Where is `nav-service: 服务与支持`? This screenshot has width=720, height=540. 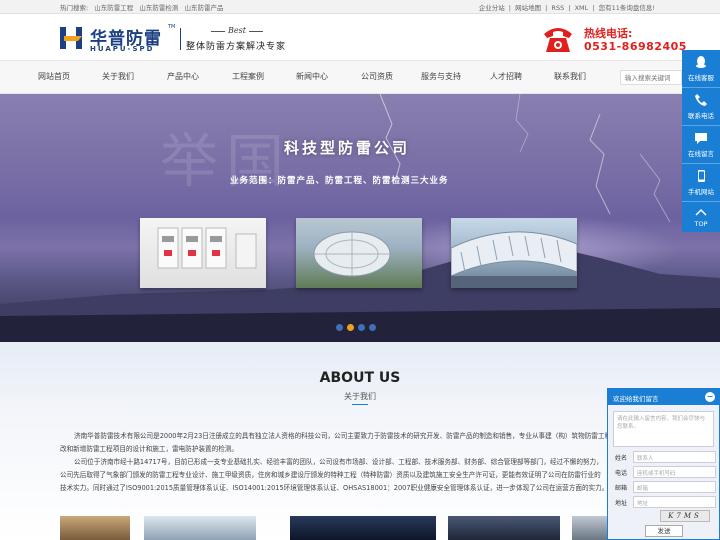
nav-service: 服务与支持 is located at coordinates (441, 76).